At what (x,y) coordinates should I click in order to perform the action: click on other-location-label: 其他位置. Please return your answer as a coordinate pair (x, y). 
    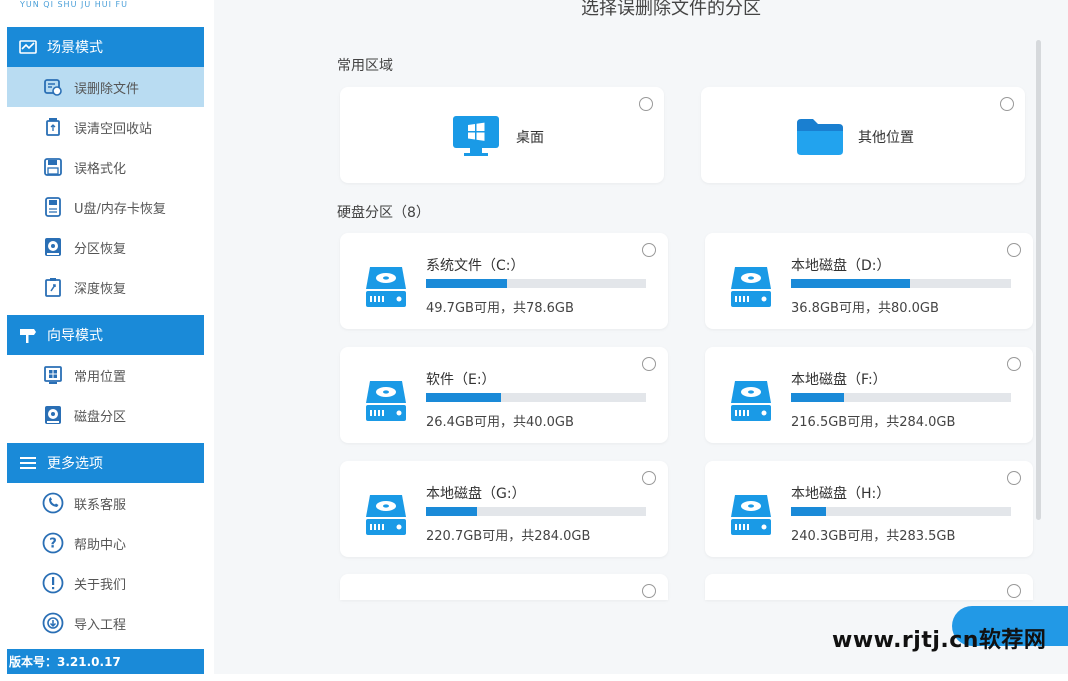
    Looking at the image, I should click on (886, 138).